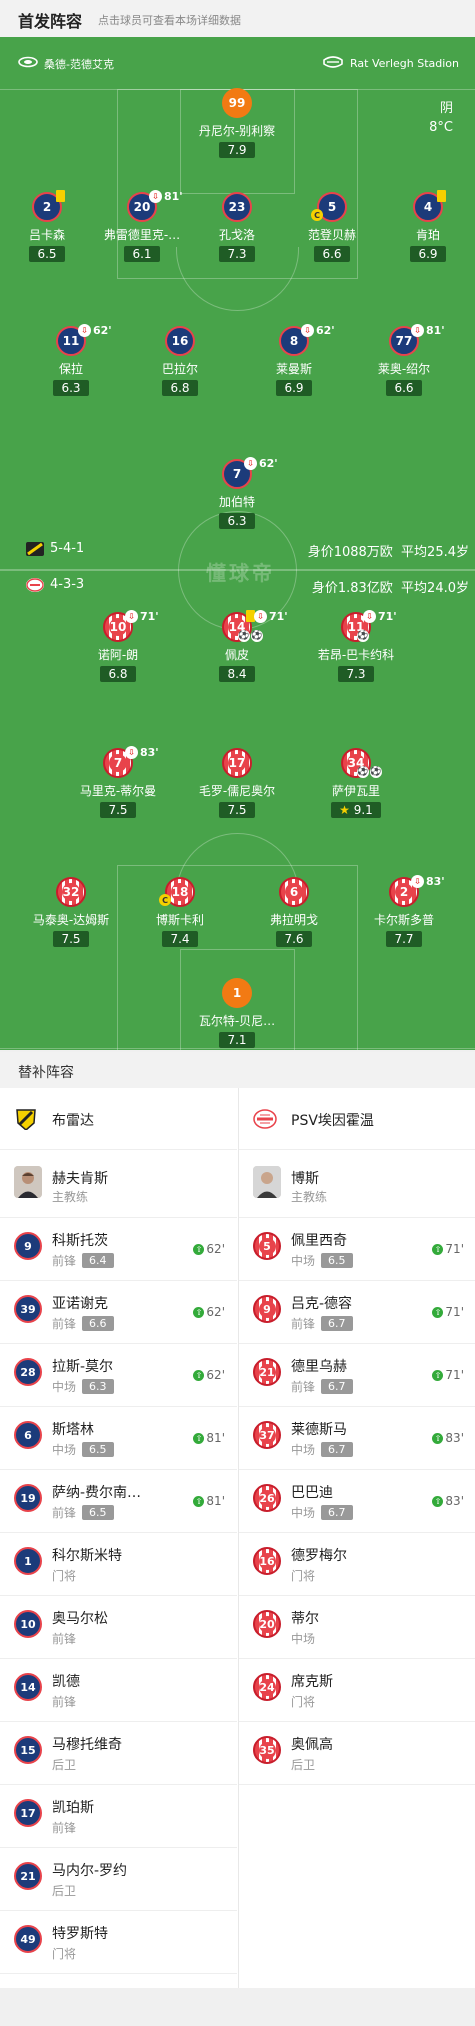 The width and height of the screenshot is (475, 2026). I want to click on player-jersey: 11 ⇩ 71' ⚽, so click(369, 626).